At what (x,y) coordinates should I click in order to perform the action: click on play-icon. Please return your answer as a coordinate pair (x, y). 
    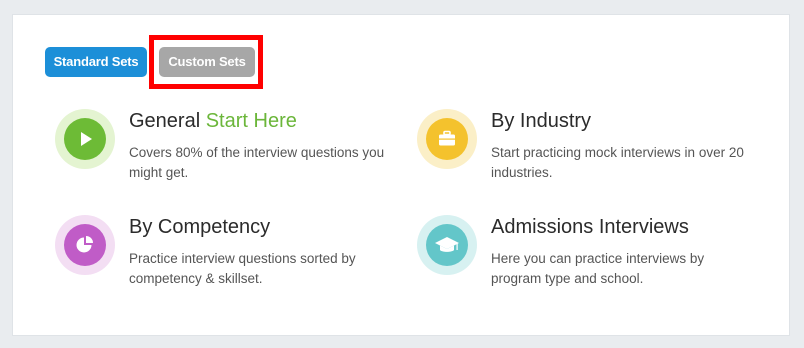
    Looking at the image, I should click on (85, 139).